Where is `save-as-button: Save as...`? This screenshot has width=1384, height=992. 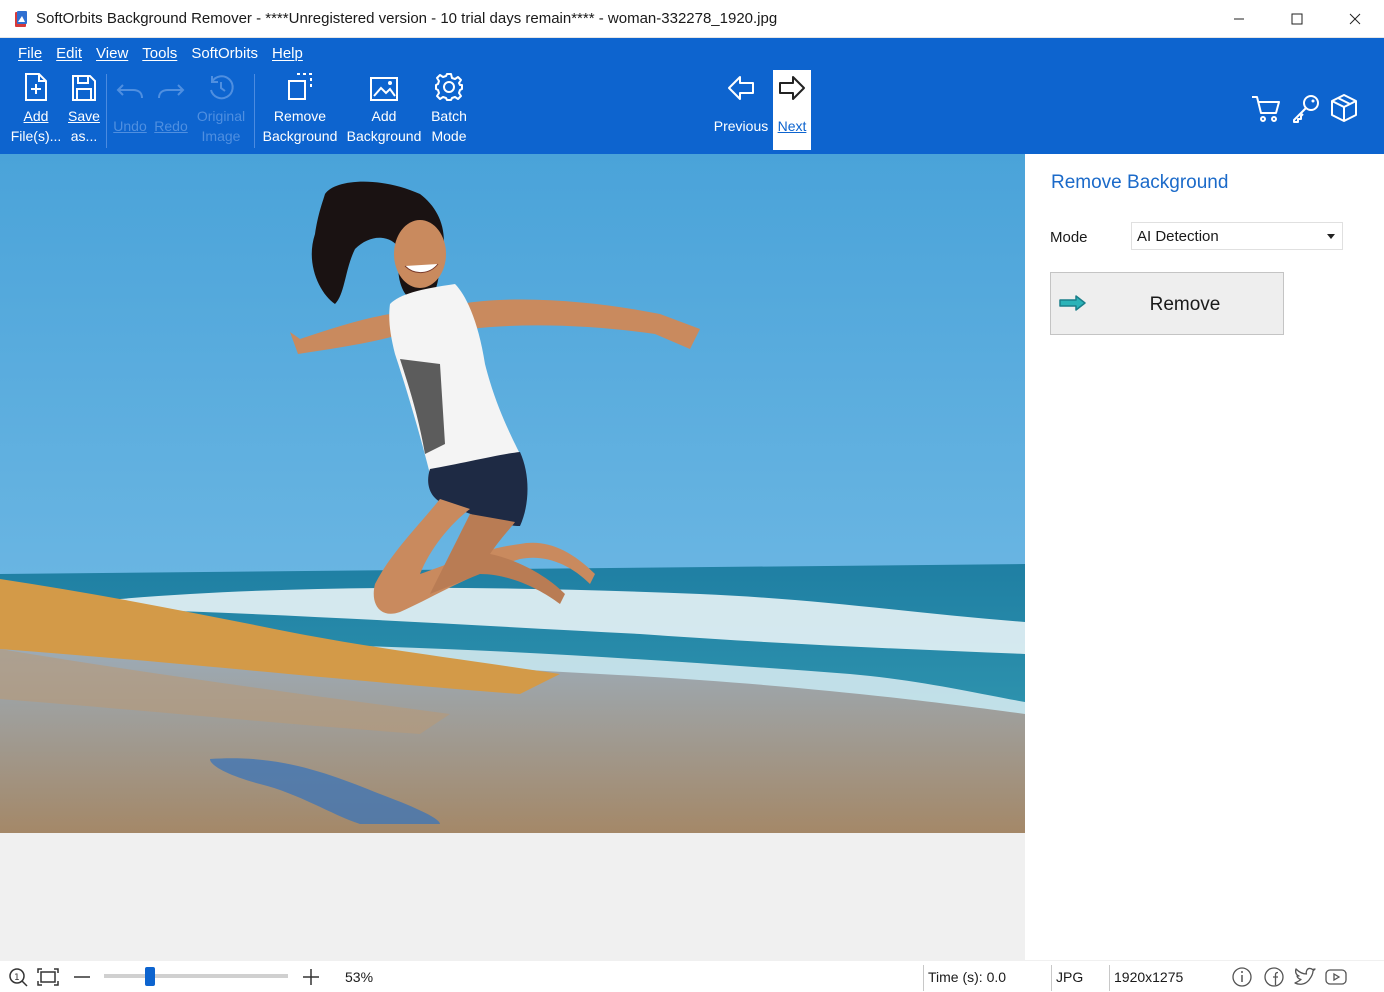 save-as-button: Save as... is located at coordinates (84, 111).